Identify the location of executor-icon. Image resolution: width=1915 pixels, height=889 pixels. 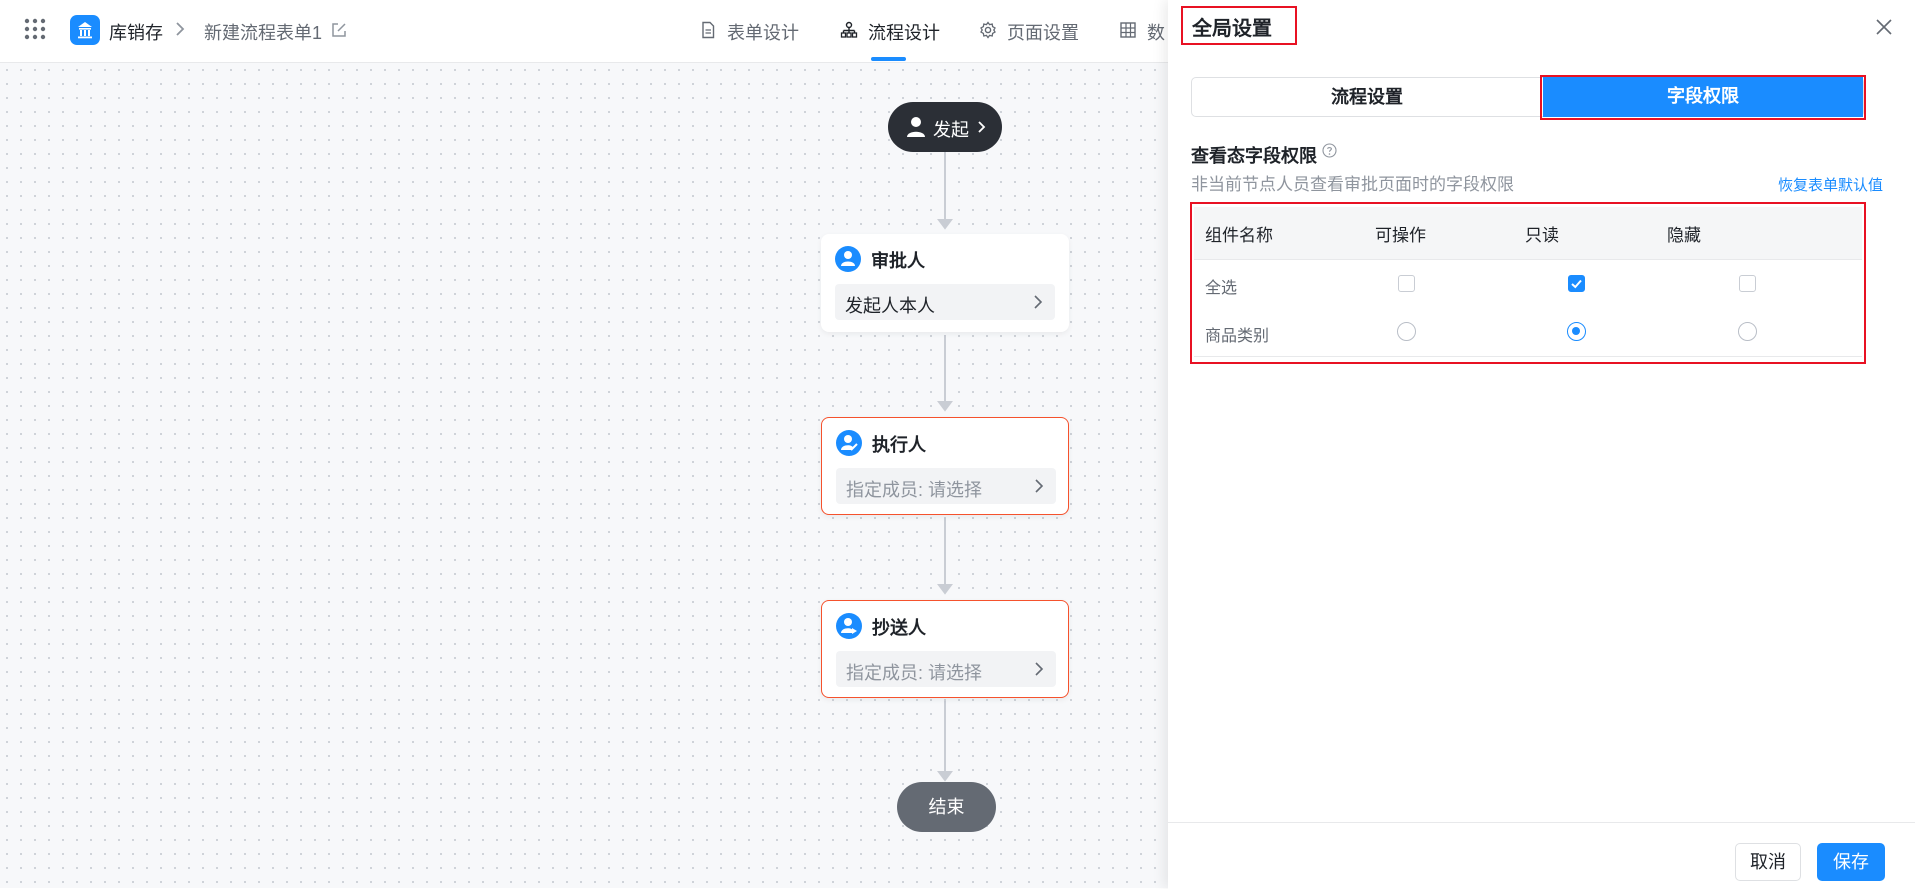
(849, 443).